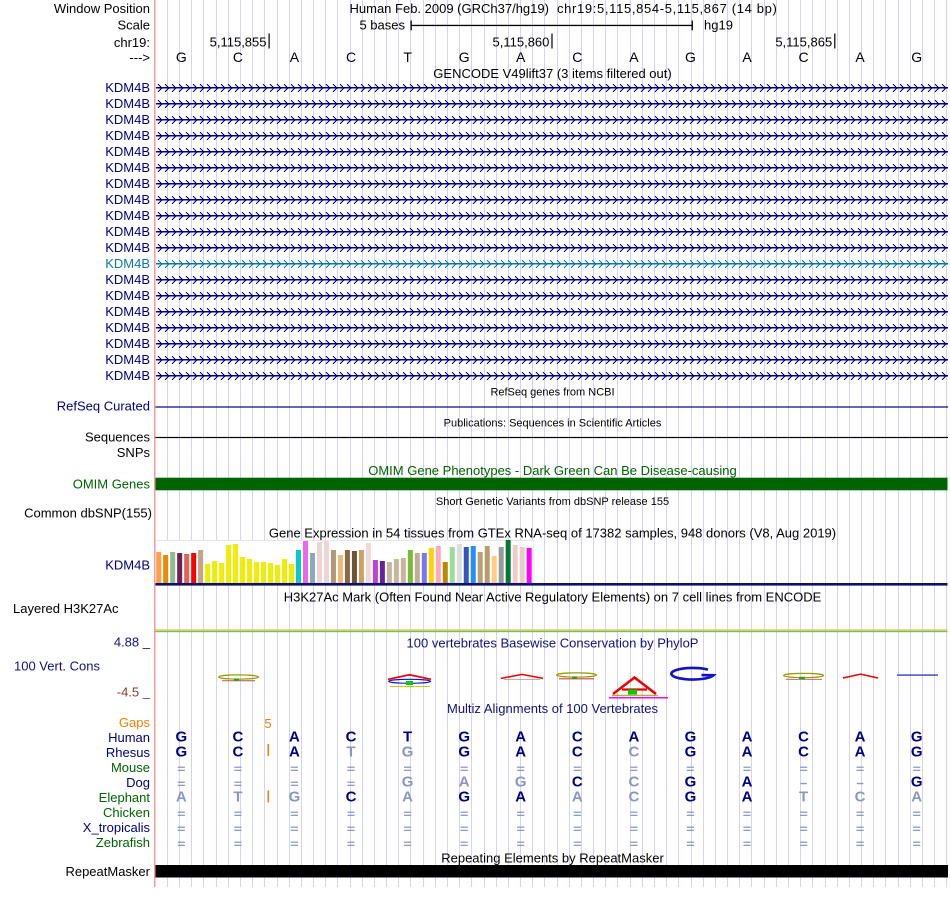 The image size is (950, 901). Describe the element at coordinates (382, 25) in the screenshot. I see `svg-text: 5 bases` at that location.